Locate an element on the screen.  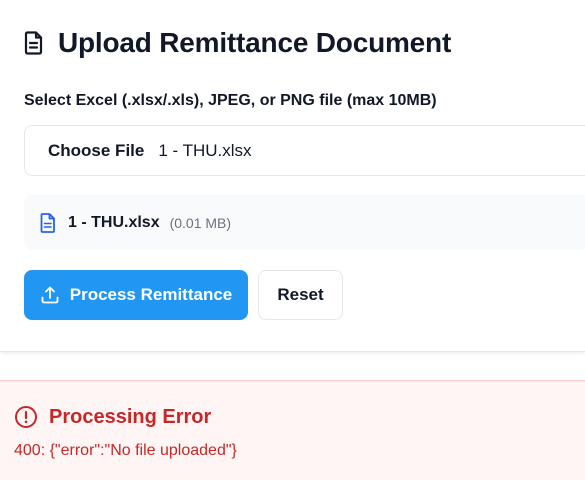
reset-label: Reset is located at coordinates (300, 294).